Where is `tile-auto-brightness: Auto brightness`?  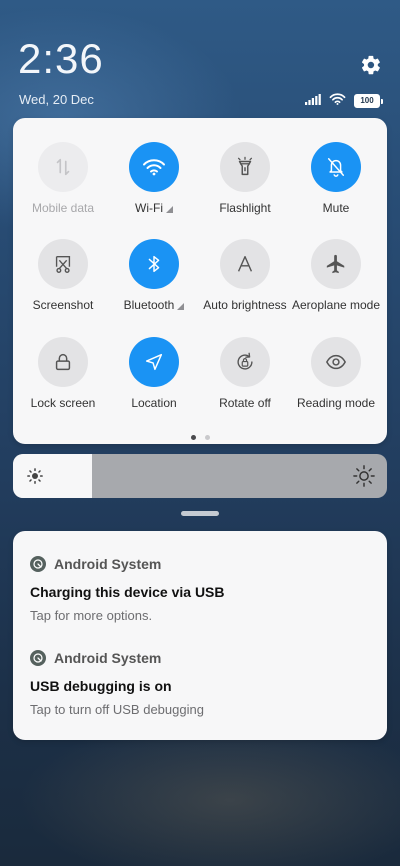 tile-auto-brightness: Auto brightness is located at coordinates (245, 275).